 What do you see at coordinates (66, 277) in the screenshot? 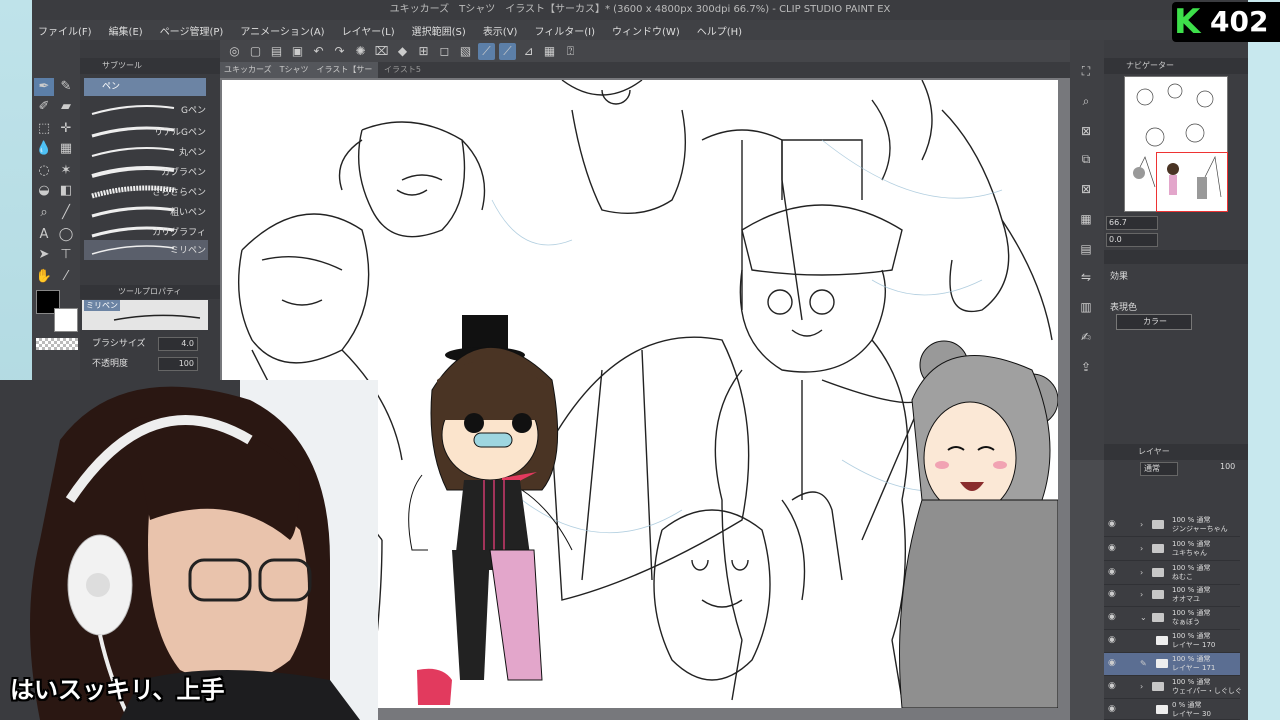
I see `eyedropper-tool-icon: ⁄` at bounding box center [66, 277].